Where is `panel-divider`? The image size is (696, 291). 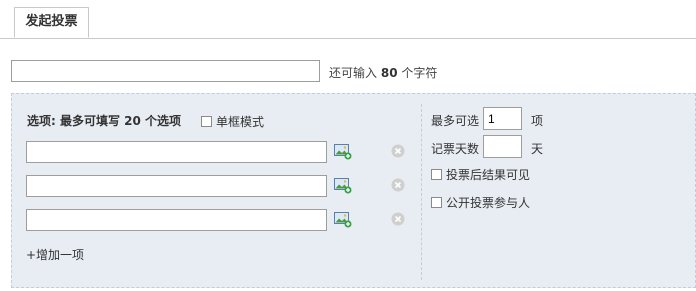 panel-divider is located at coordinates (421, 192).